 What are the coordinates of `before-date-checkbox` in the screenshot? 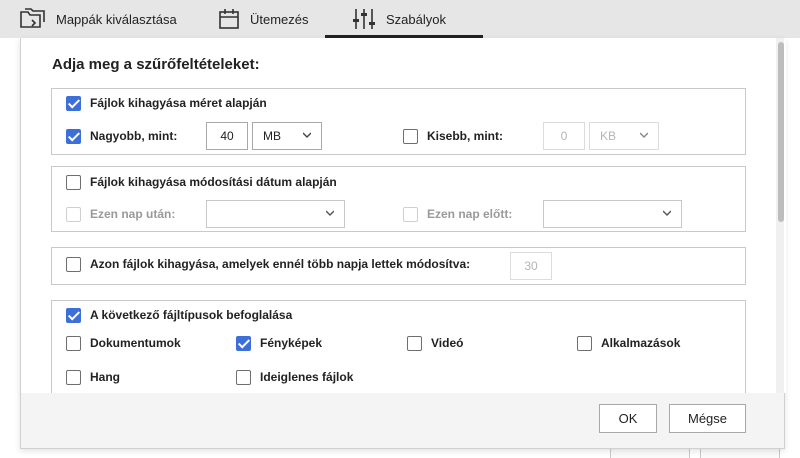 It's located at (410, 214).